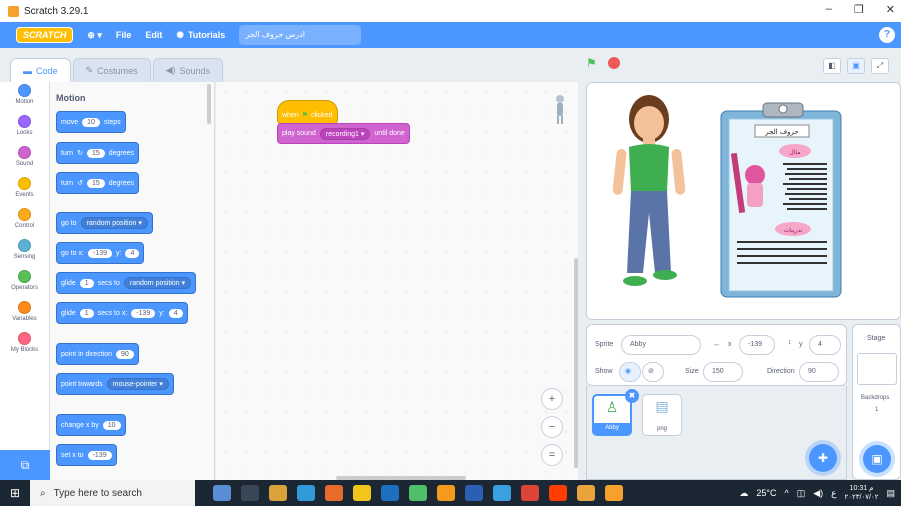  Describe the element at coordinates (15, 493) in the screenshot. I see `windows-start-icon: ⊞` at that location.